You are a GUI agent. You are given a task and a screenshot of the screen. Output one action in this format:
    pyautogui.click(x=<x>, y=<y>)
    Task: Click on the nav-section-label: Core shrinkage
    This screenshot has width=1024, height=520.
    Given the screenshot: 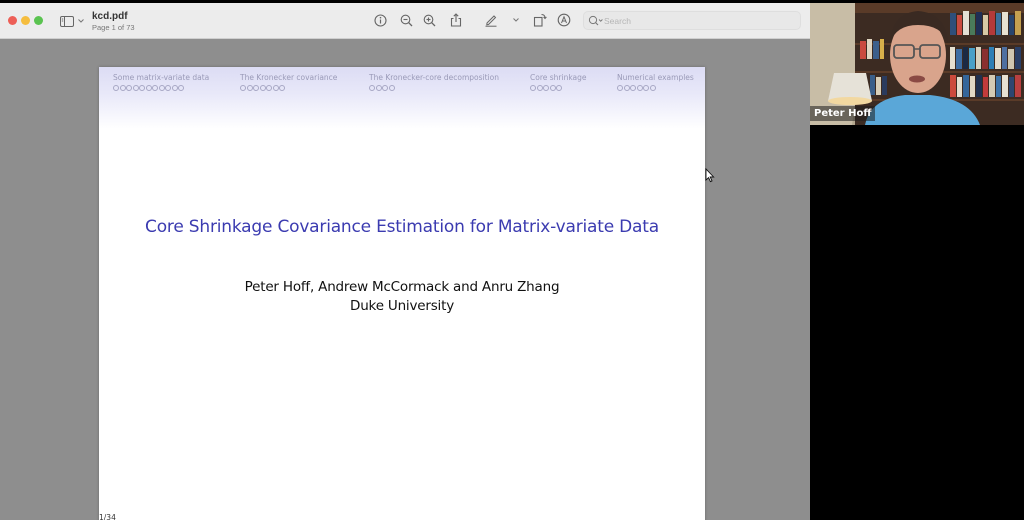 What is the action you would take?
    pyautogui.click(x=558, y=77)
    